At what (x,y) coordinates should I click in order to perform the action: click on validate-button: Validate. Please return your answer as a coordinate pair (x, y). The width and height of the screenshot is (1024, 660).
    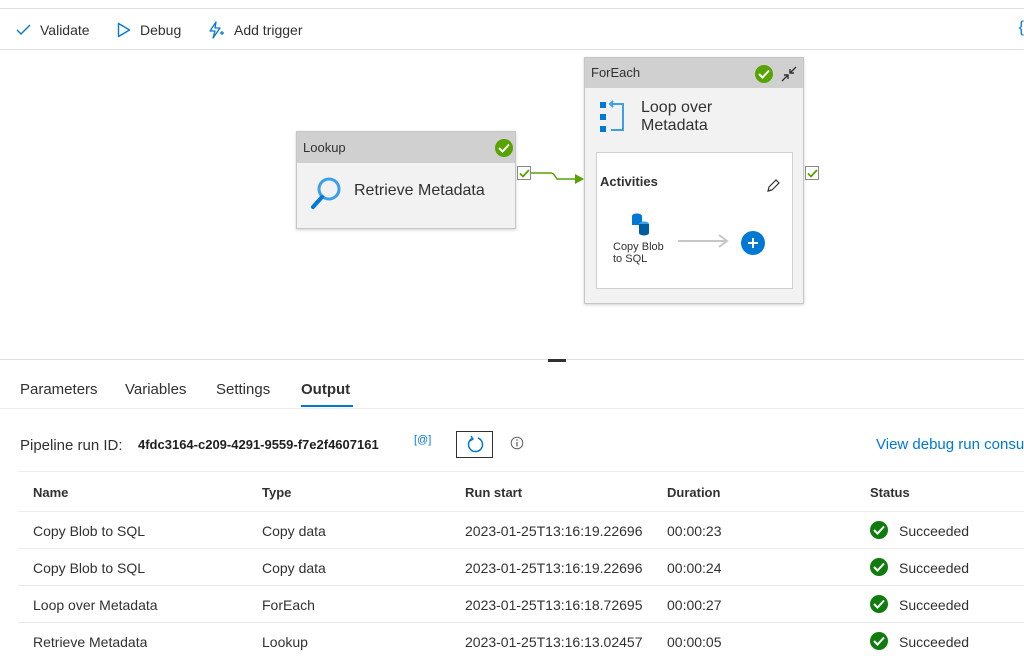
    Looking at the image, I should click on (53, 30).